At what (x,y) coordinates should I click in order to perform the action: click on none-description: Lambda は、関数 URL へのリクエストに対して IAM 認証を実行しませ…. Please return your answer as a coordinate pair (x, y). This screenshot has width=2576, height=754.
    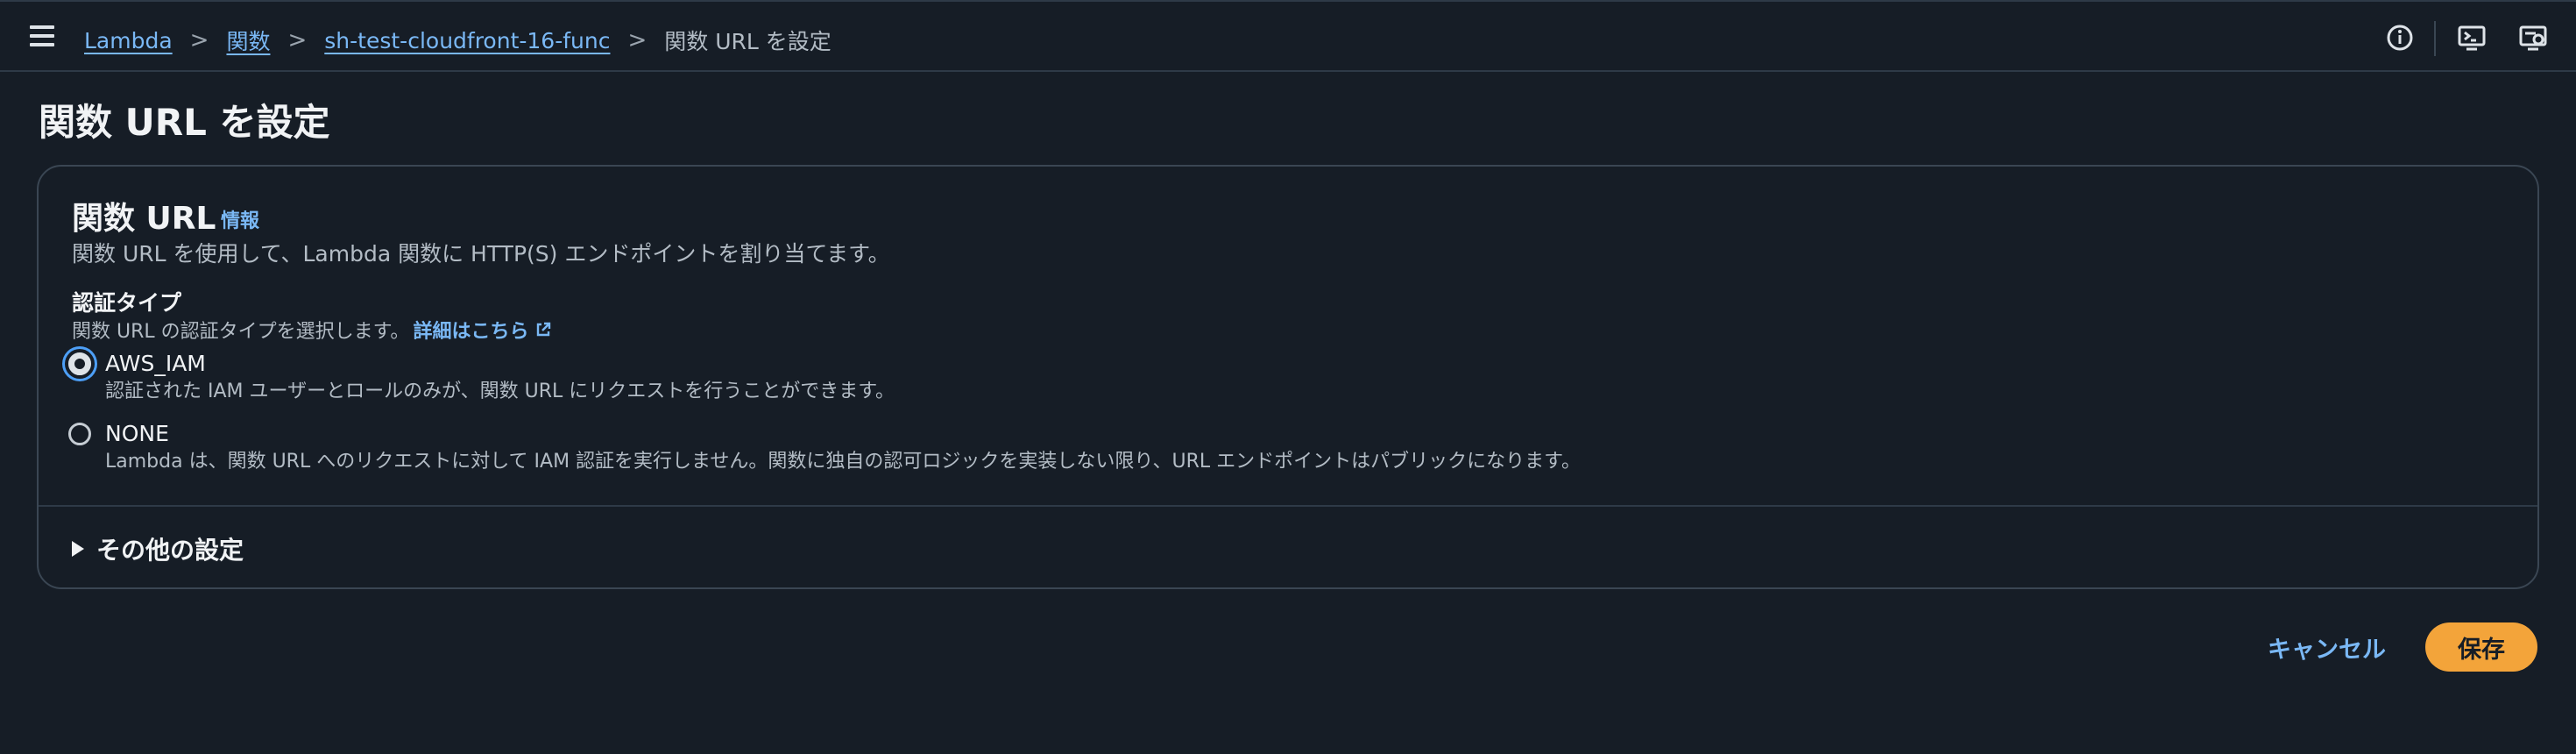
    Looking at the image, I should click on (843, 462).